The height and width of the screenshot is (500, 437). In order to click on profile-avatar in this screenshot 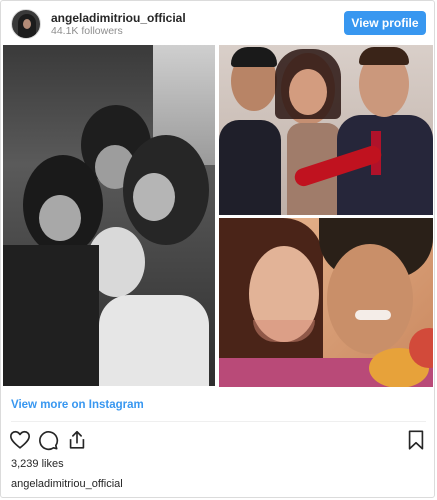, I will do `click(26, 24)`.